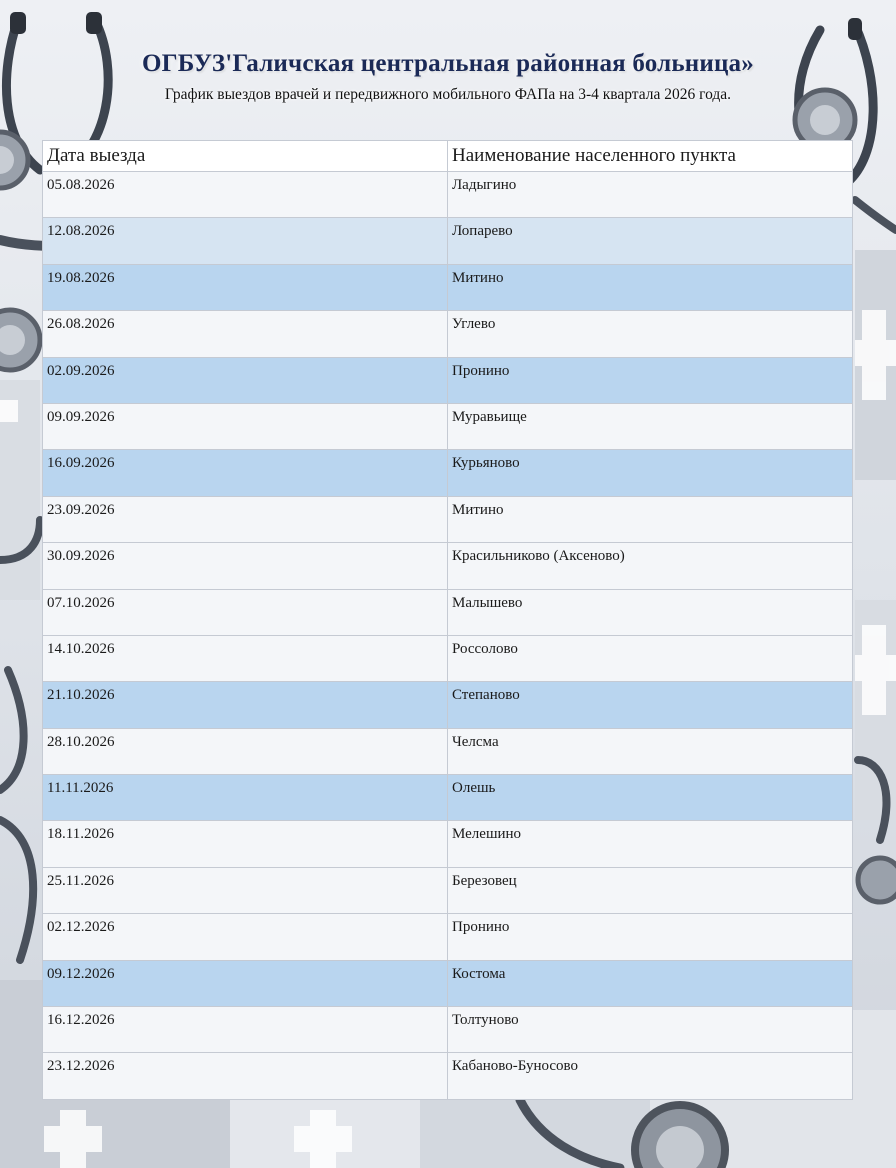 This screenshot has width=896, height=1168. Describe the element at coordinates (650, 658) in the screenshot. I see `settlement-name-cell: Россолово` at that location.